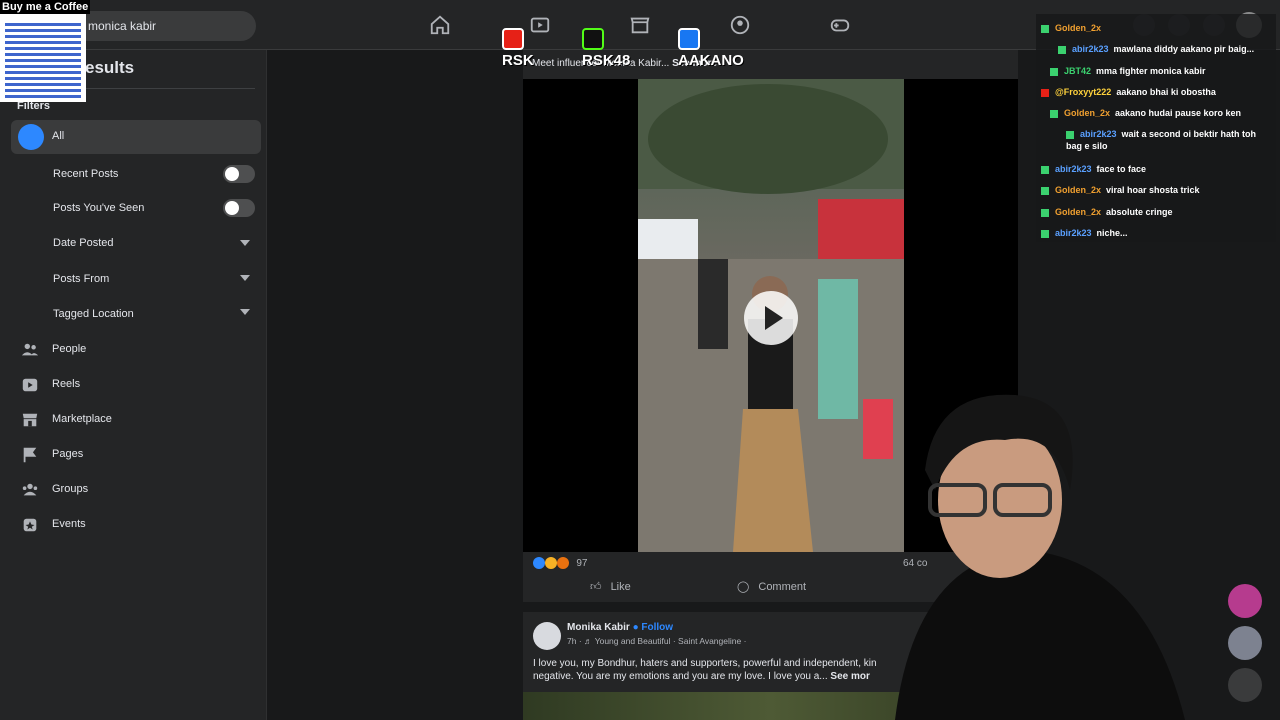 This screenshot has height=720, width=1280. I want to click on sidebar-item-events: Events, so click(137, 525).